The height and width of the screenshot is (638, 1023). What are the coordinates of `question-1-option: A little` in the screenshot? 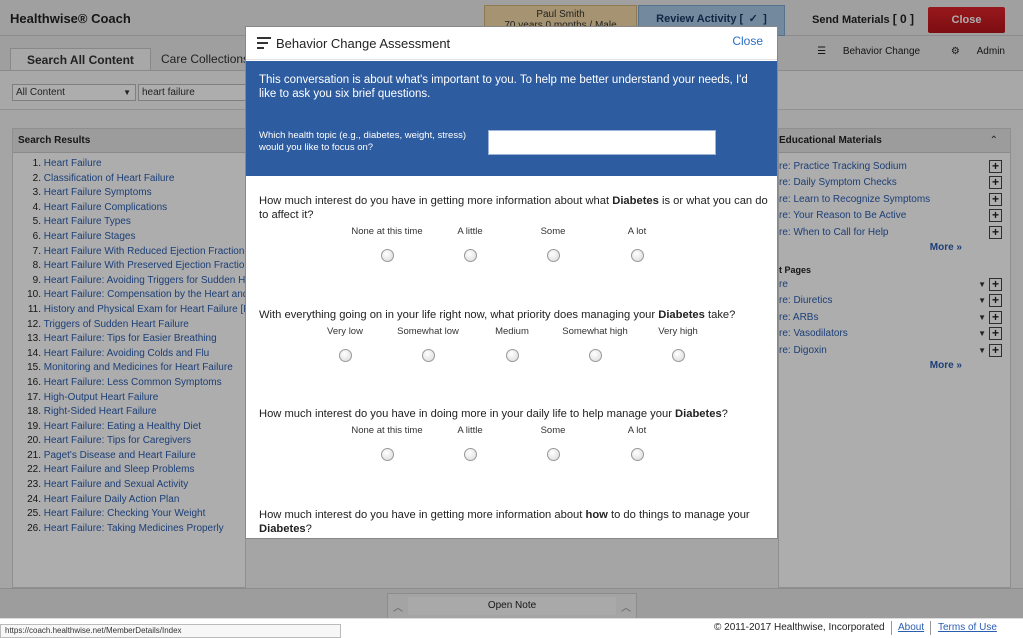 It's located at (470, 244).